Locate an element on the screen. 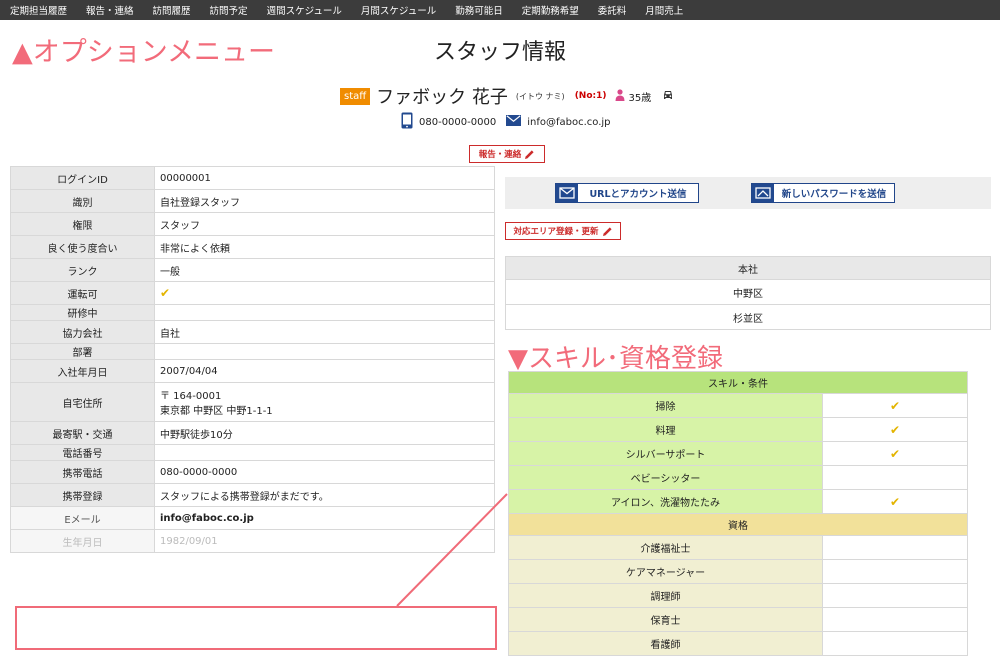 The height and width of the screenshot is (656, 1000). detail-row: 携帯登録 スタッフによる携帯登録がまだです。 is located at coordinates (252, 495).